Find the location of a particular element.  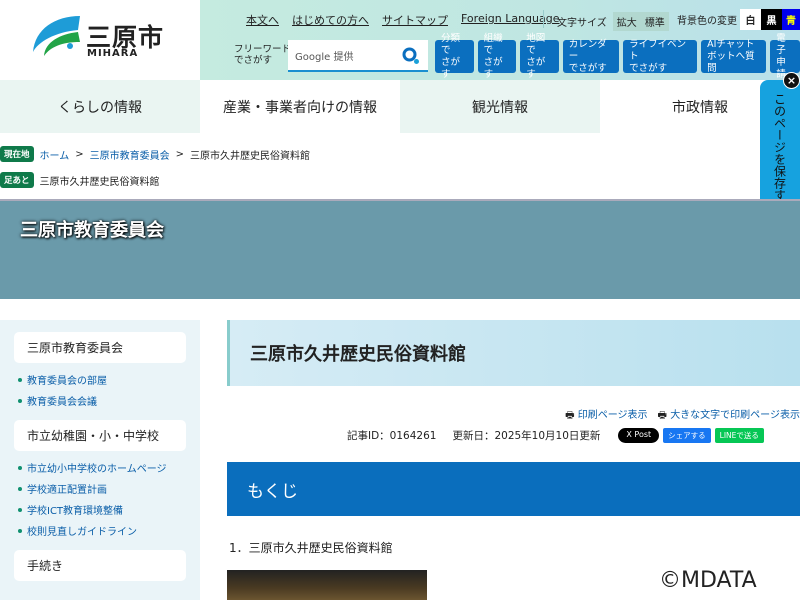

bg-color-label: 背景色の変更 is located at coordinates (707, 21).